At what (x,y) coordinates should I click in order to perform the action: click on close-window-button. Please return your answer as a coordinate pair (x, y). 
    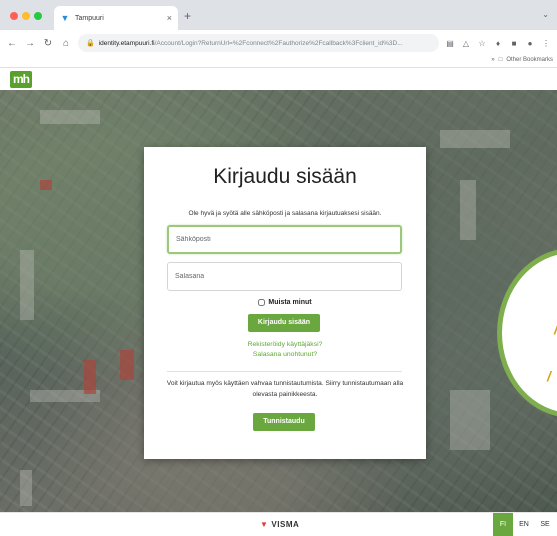
    Looking at the image, I should click on (14, 16).